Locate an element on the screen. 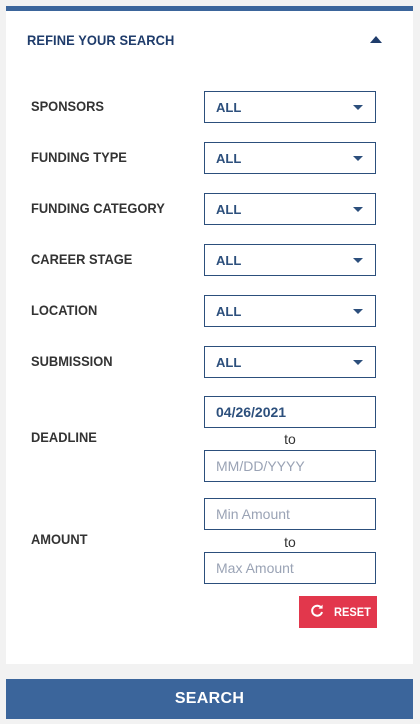 The image size is (420, 724). funding-category-select: ALL is located at coordinates (290, 209).